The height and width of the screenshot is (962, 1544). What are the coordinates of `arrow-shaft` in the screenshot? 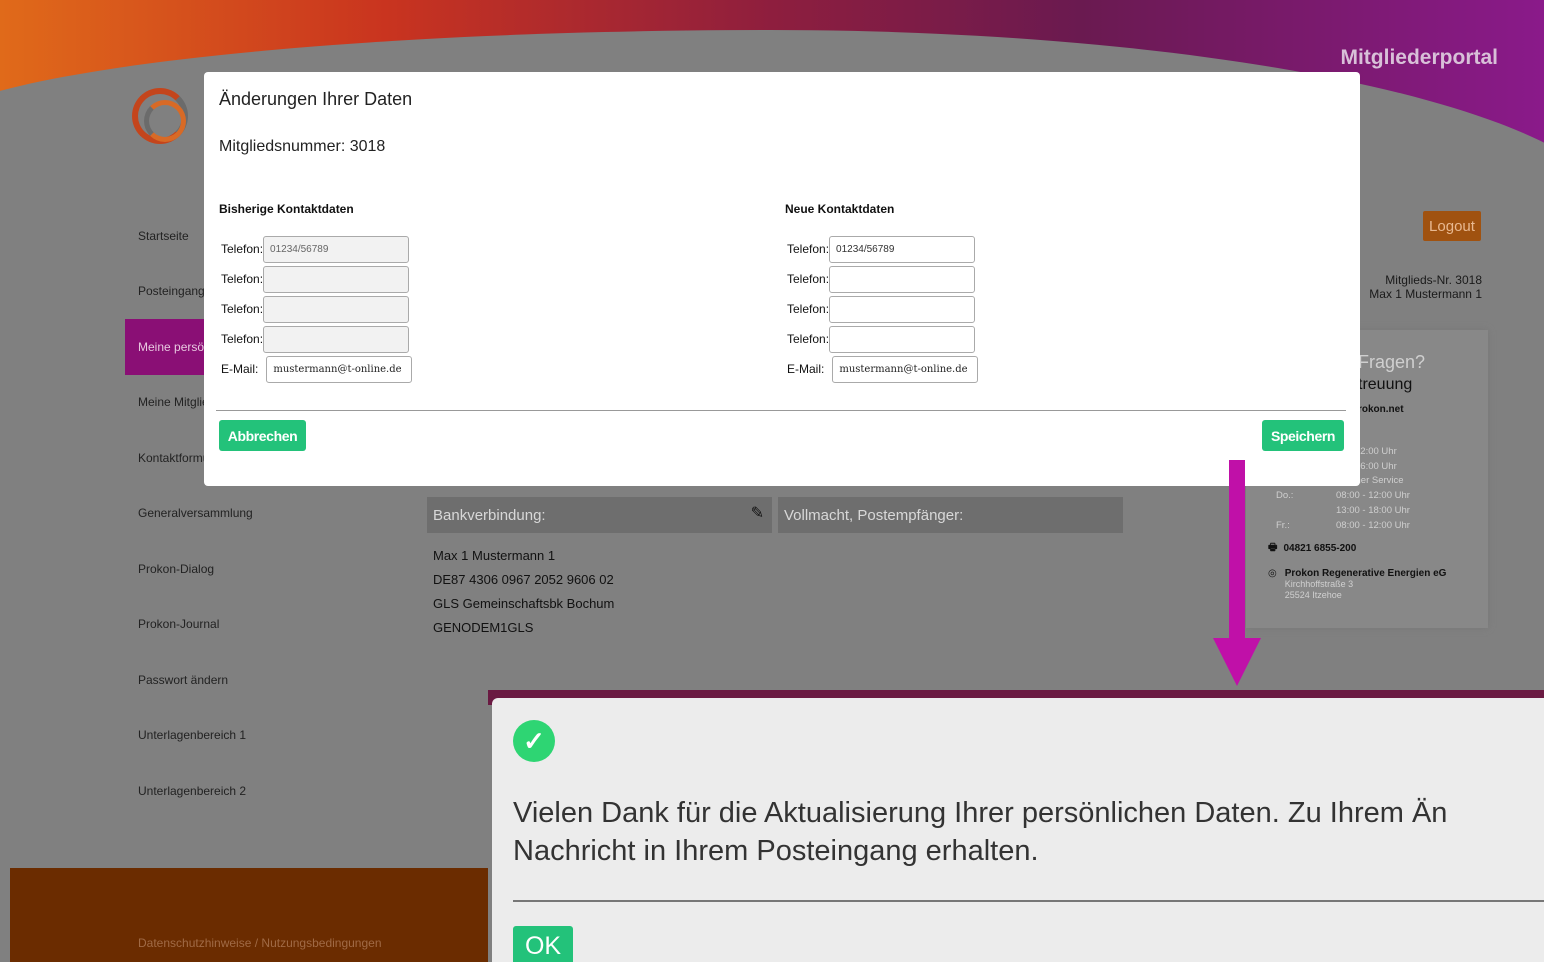 It's located at (1237, 550).